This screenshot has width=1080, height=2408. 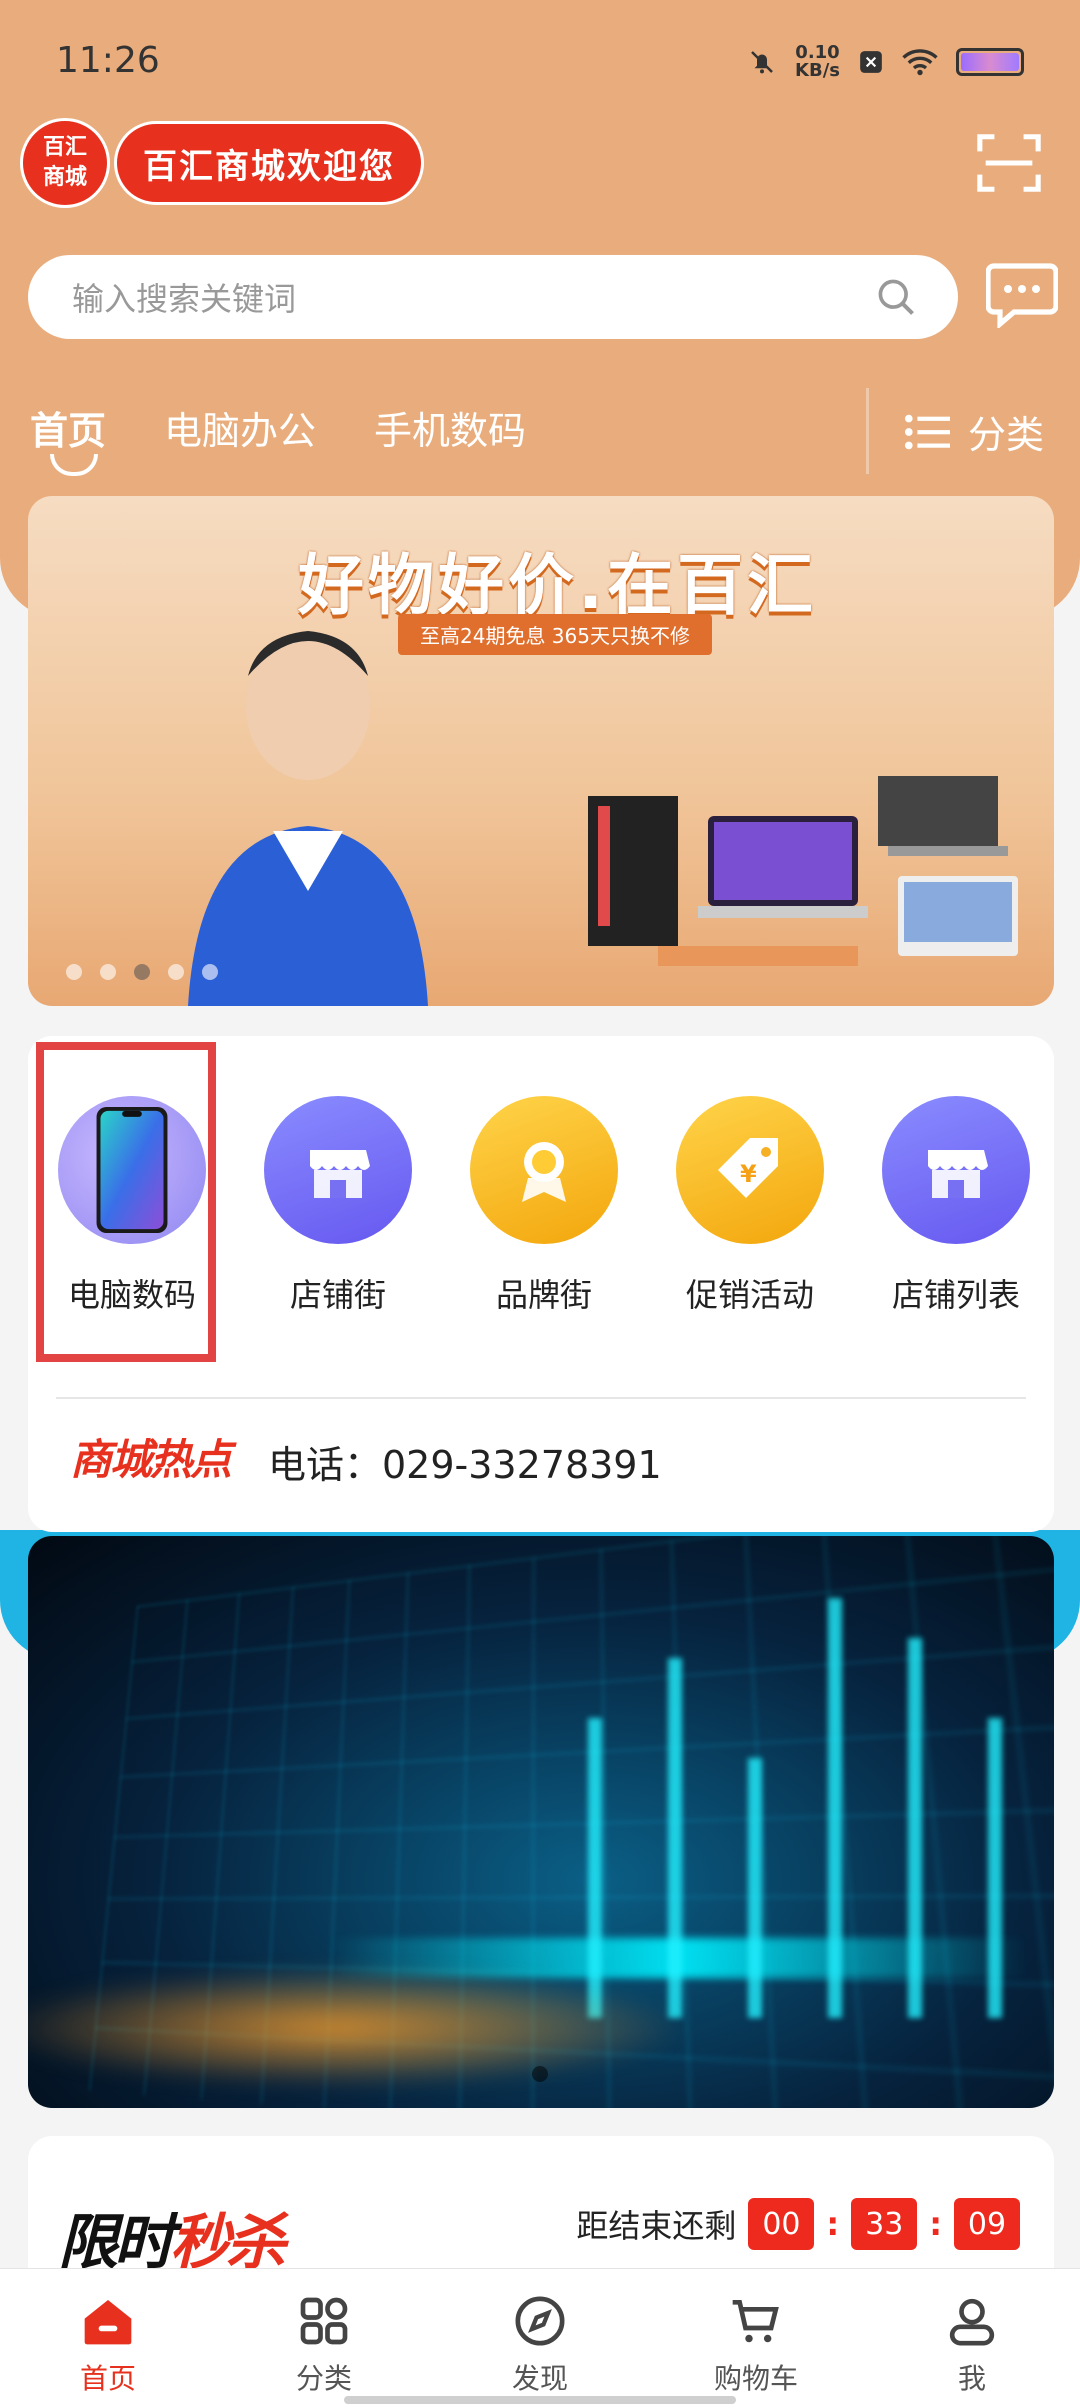 I want to click on banner-pagination, so click(x=142, y=972).